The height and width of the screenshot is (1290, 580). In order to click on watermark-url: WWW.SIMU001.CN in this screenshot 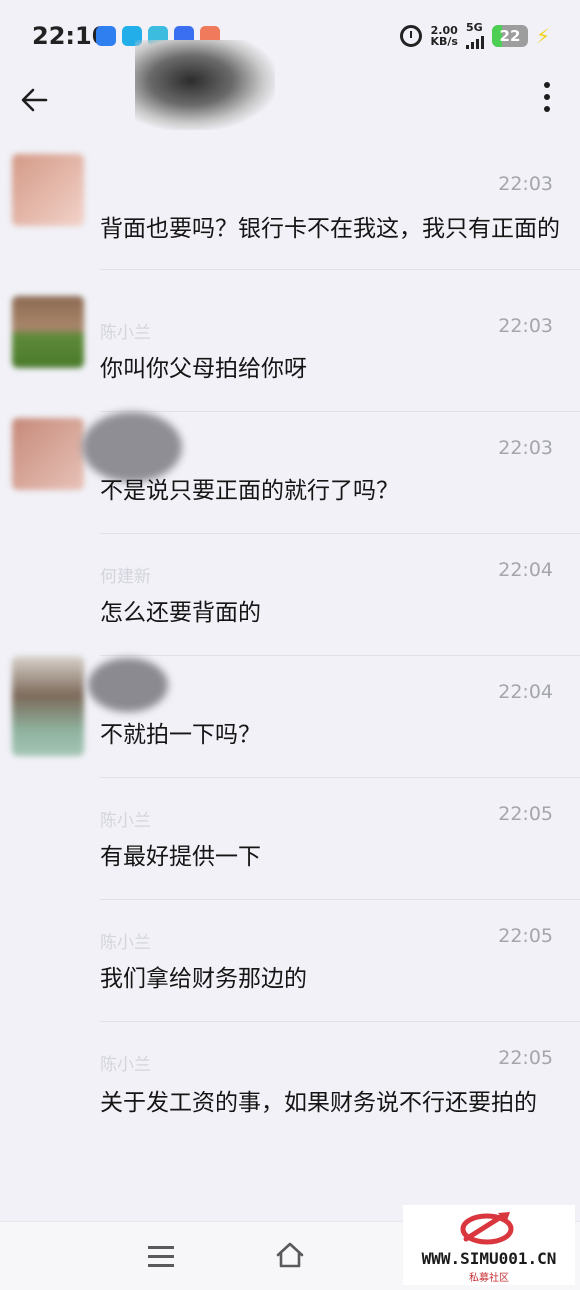, I will do `click(489, 1258)`.